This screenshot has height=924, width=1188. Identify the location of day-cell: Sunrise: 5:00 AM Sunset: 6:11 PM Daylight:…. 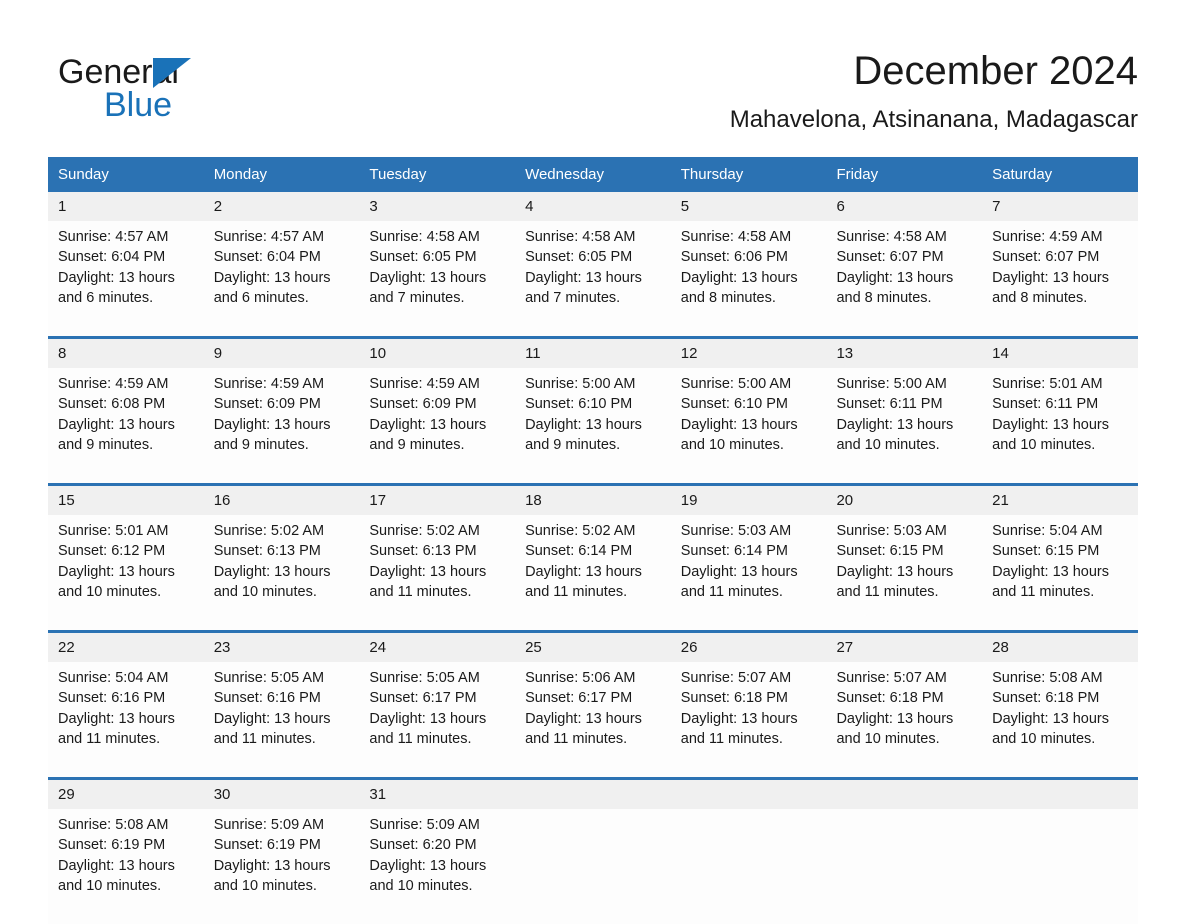
(904, 425).